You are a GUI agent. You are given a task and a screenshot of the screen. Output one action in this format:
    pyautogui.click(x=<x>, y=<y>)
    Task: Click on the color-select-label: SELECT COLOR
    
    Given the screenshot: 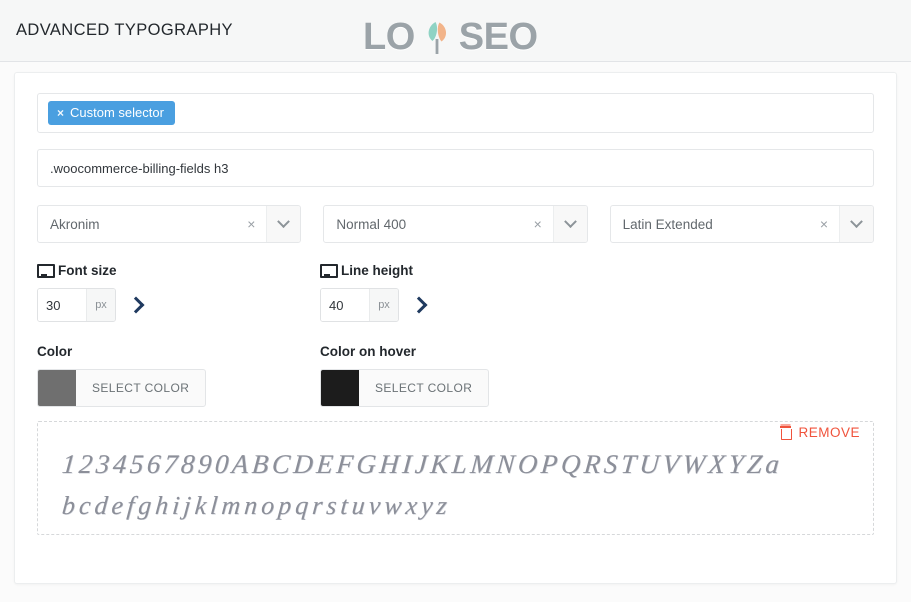 What is the action you would take?
    pyautogui.click(x=141, y=388)
    